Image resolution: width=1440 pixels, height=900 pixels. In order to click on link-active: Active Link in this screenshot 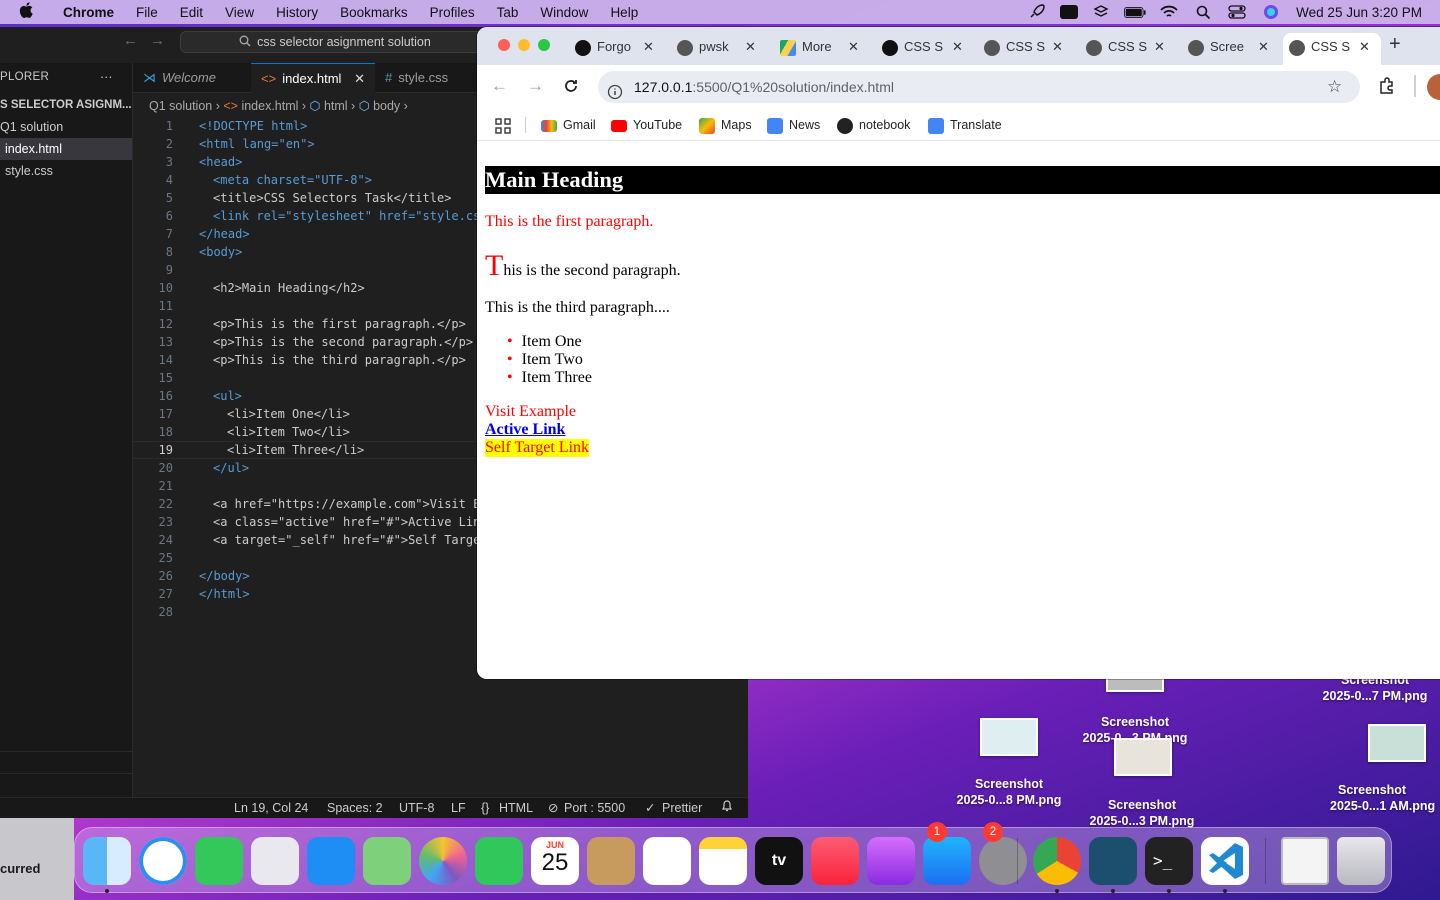, I will do `click(537, 430)`.